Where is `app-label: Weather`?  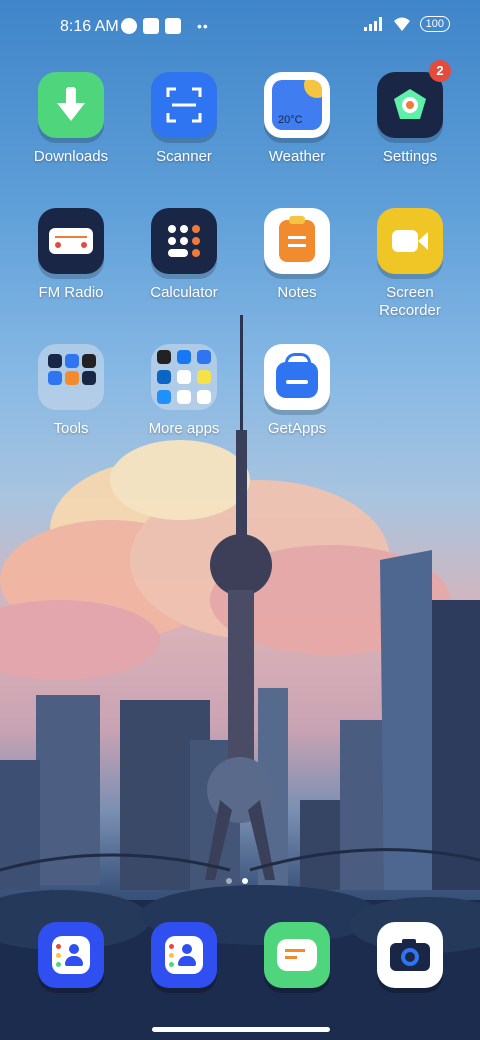 app-label: Weather is located at coordinates (297, 156).